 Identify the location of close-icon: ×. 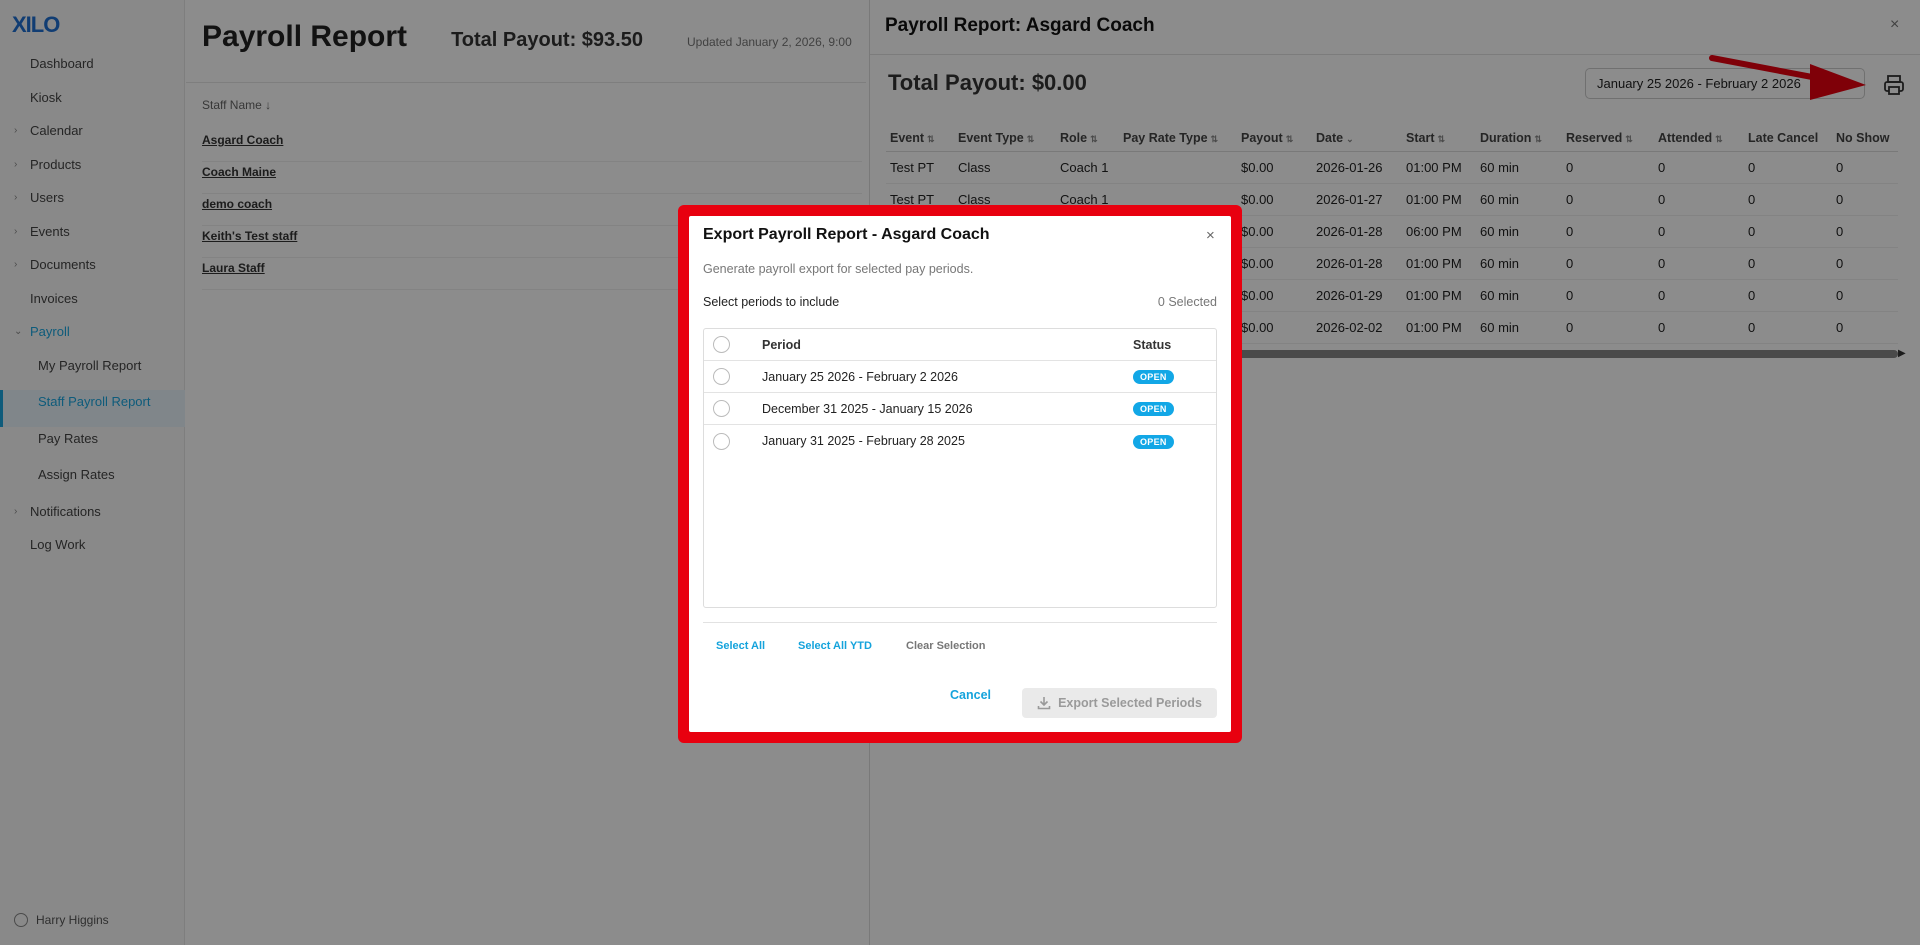
(1210, 235).